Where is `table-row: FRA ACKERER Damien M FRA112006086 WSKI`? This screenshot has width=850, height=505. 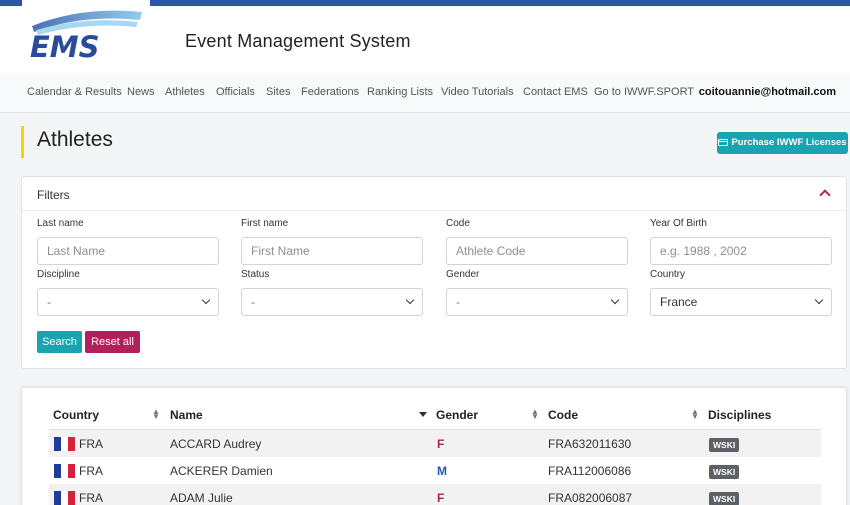
table-row: FRA ACKERER Damien M FRA112006086 WSKI is located at coordinates (435, 470).